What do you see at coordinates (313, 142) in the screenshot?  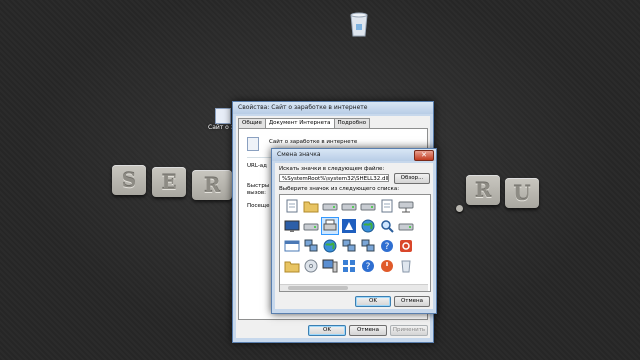 I see `shortcut-name: Сайт о заработке в интернете` at bounding box center [313, 142].